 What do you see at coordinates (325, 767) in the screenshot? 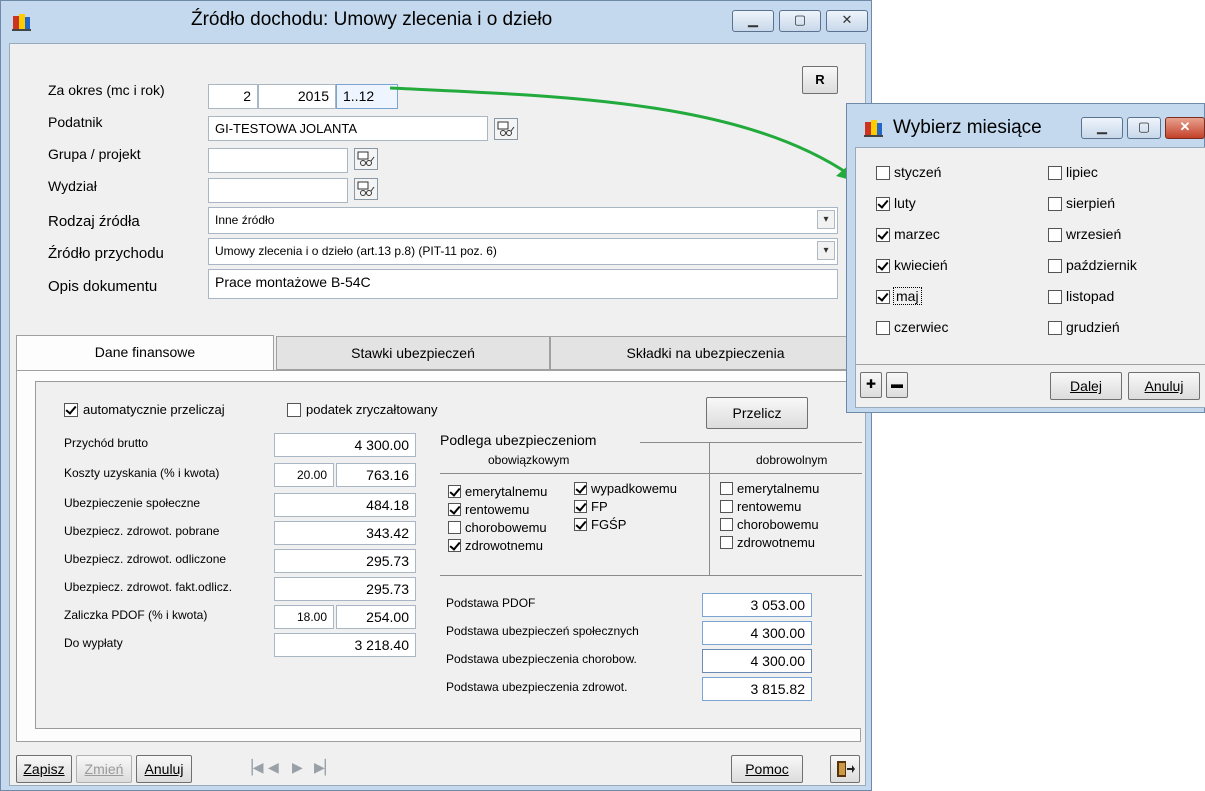
I see `last-record-icon: ▶▏` at bounding box center [325, 767].